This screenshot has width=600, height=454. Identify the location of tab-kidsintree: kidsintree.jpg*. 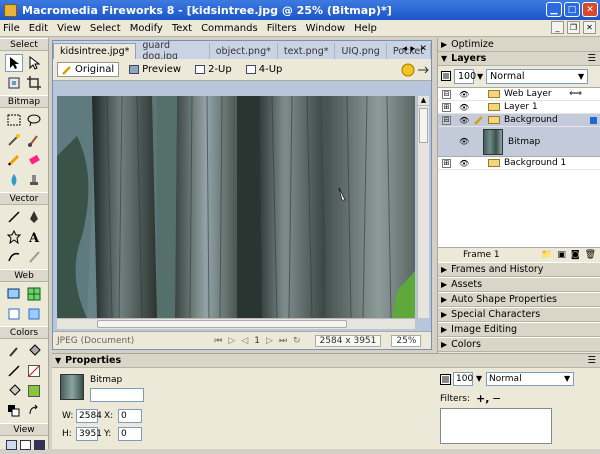
(95, 51).